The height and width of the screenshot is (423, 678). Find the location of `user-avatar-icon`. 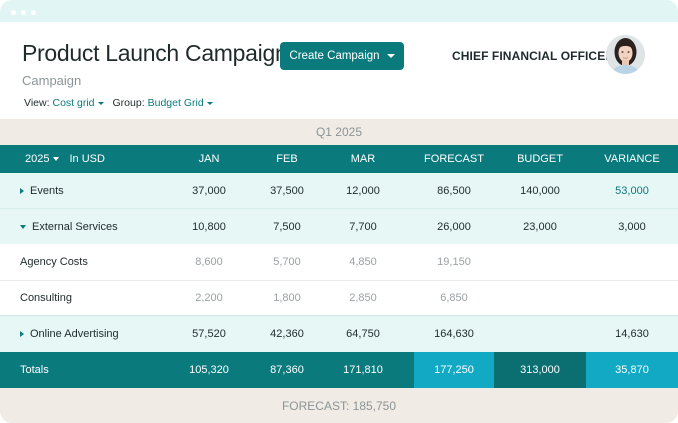

user-avatar-icon is located at coordinates (625, 54).